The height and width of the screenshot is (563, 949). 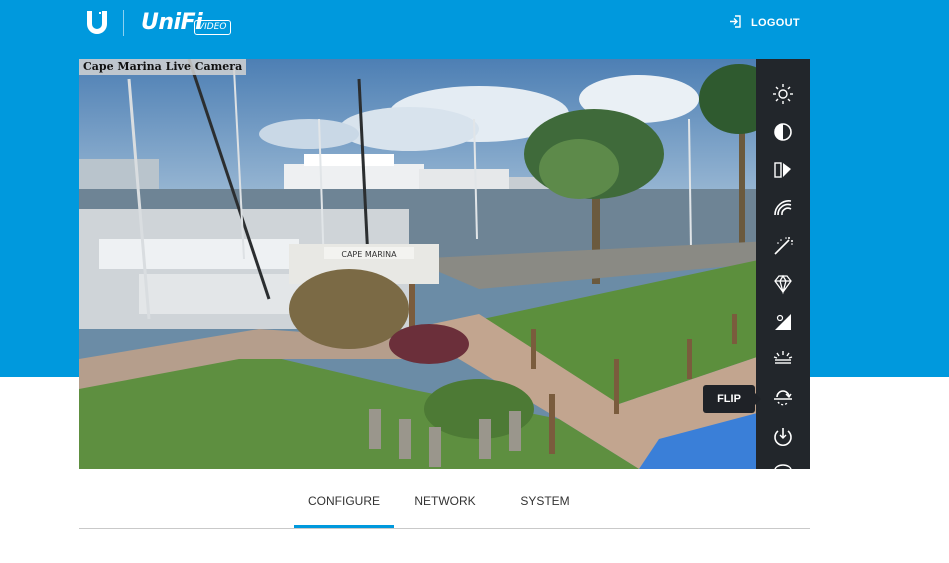 I want to click on flip-button, so click(x=783, y=400).